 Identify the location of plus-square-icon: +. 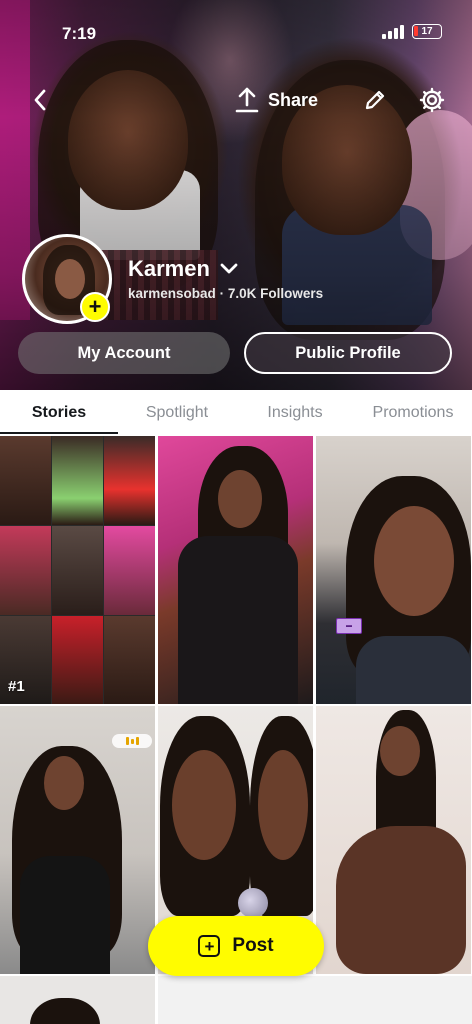
(209, 946).